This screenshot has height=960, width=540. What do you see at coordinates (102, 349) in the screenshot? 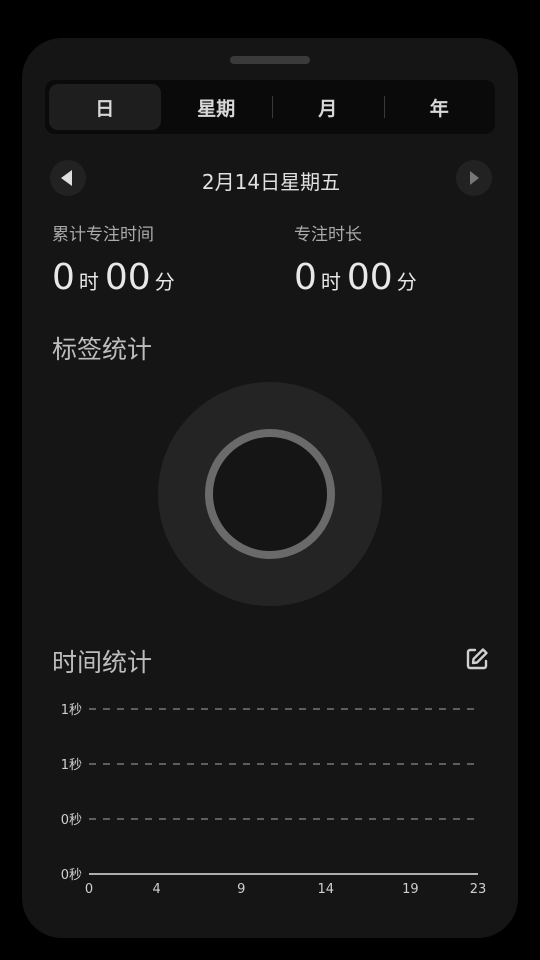
I see `tag-stats-title: 标签统计` at bounding box center [102, 349].